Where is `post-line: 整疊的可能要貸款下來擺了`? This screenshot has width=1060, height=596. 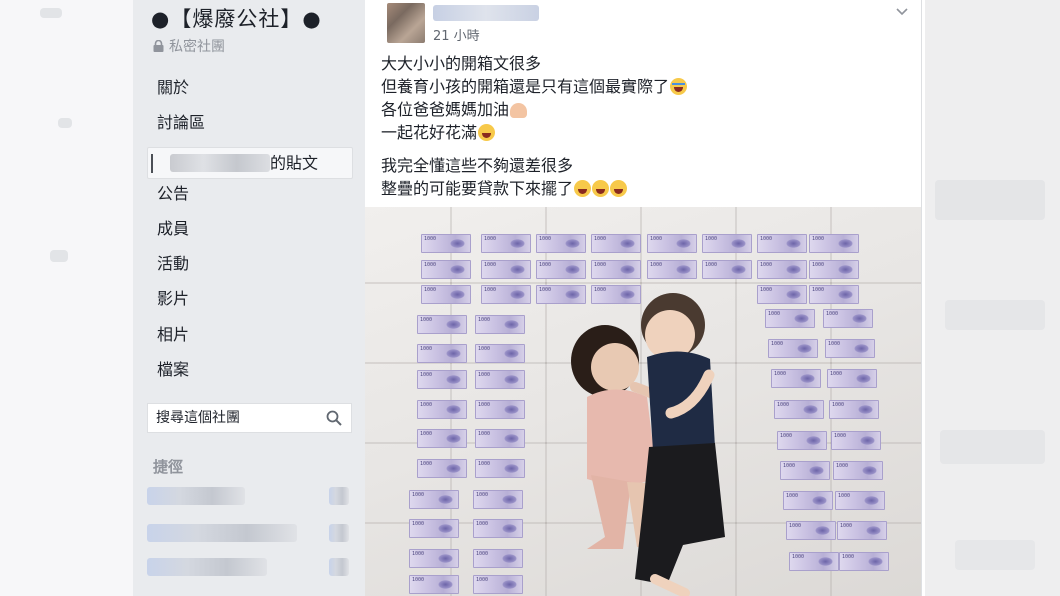 post-line: 整疊的可能要貸款下來擺了 is located at coordinates (534, 188).